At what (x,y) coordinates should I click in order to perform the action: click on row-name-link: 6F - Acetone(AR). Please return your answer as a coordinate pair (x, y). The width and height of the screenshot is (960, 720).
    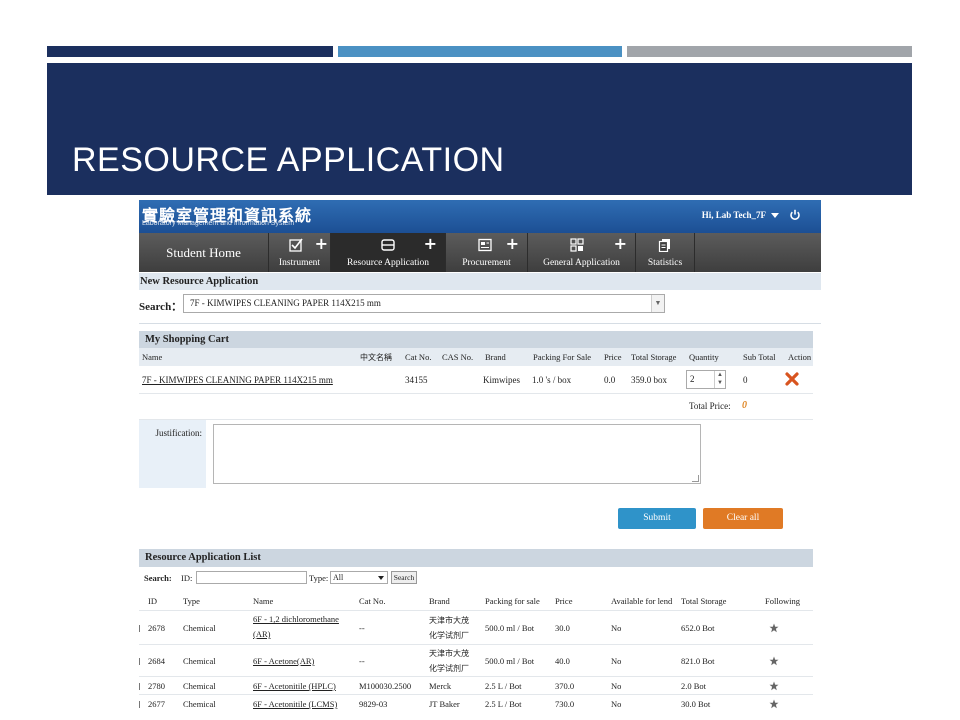
    Looking at the image, I should click on (283, 661).